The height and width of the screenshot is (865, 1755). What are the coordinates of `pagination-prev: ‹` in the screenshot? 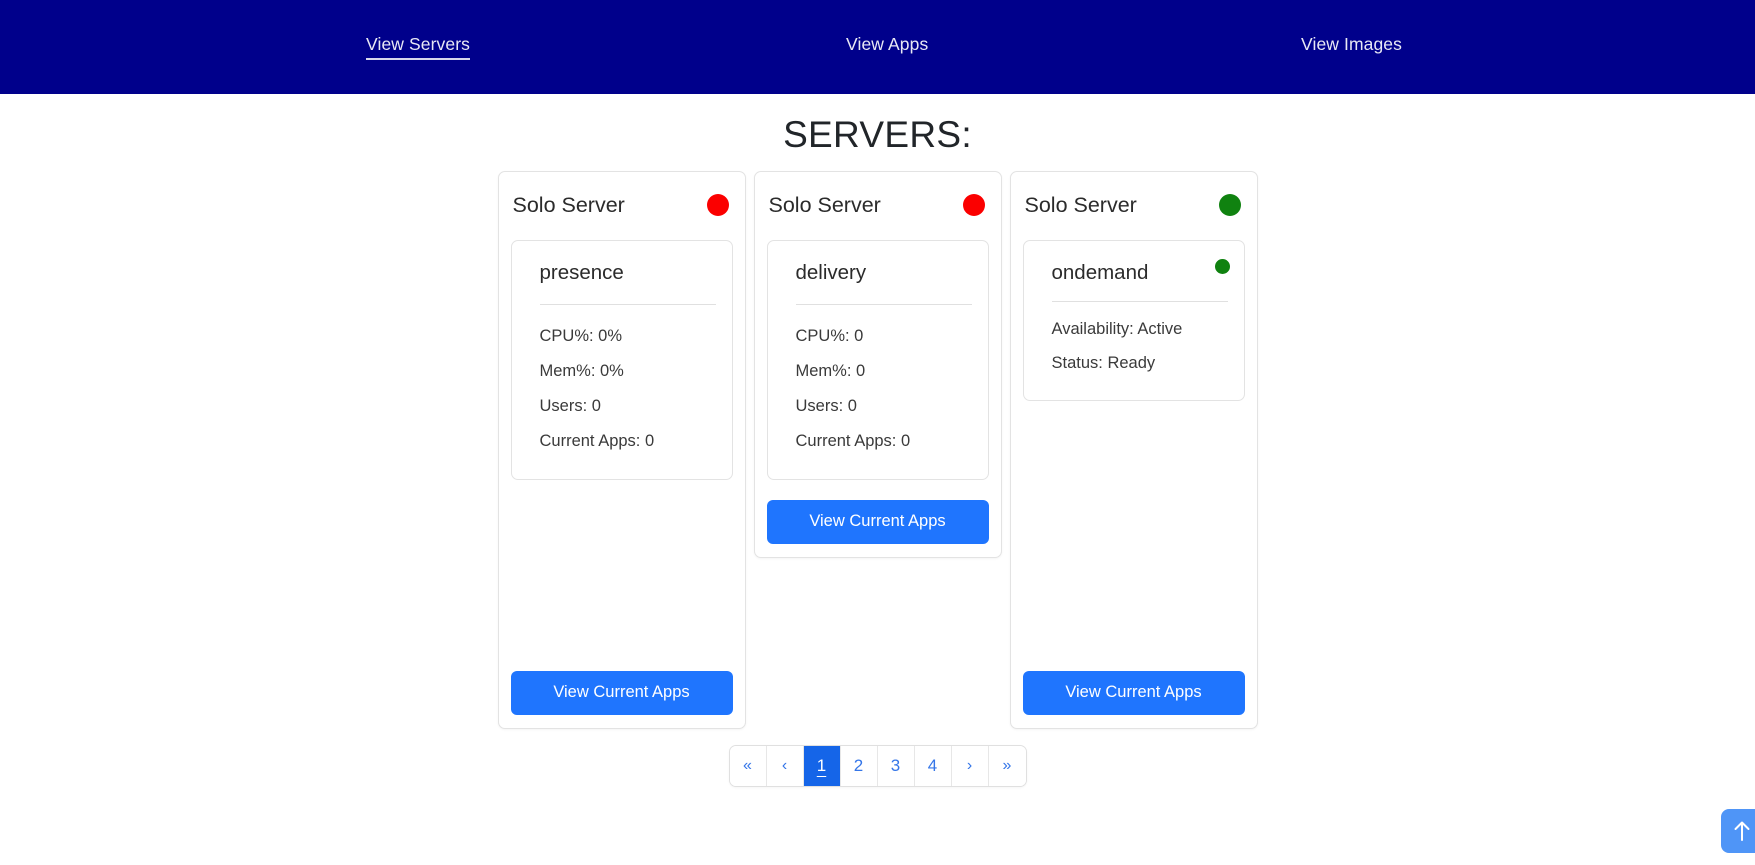 It's located at (785, 766).